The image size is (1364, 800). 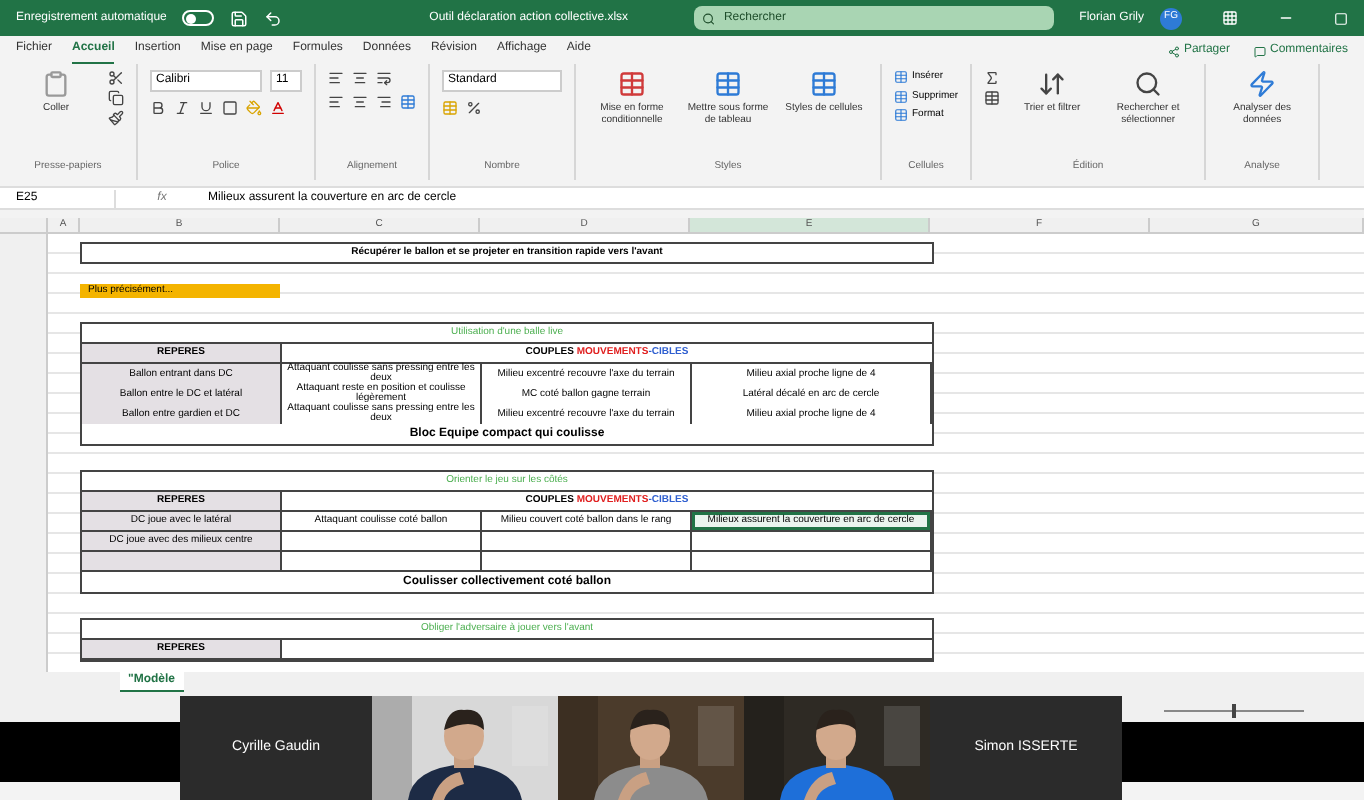 I want to click on maximize-icon, so click(x=1341, y=18).